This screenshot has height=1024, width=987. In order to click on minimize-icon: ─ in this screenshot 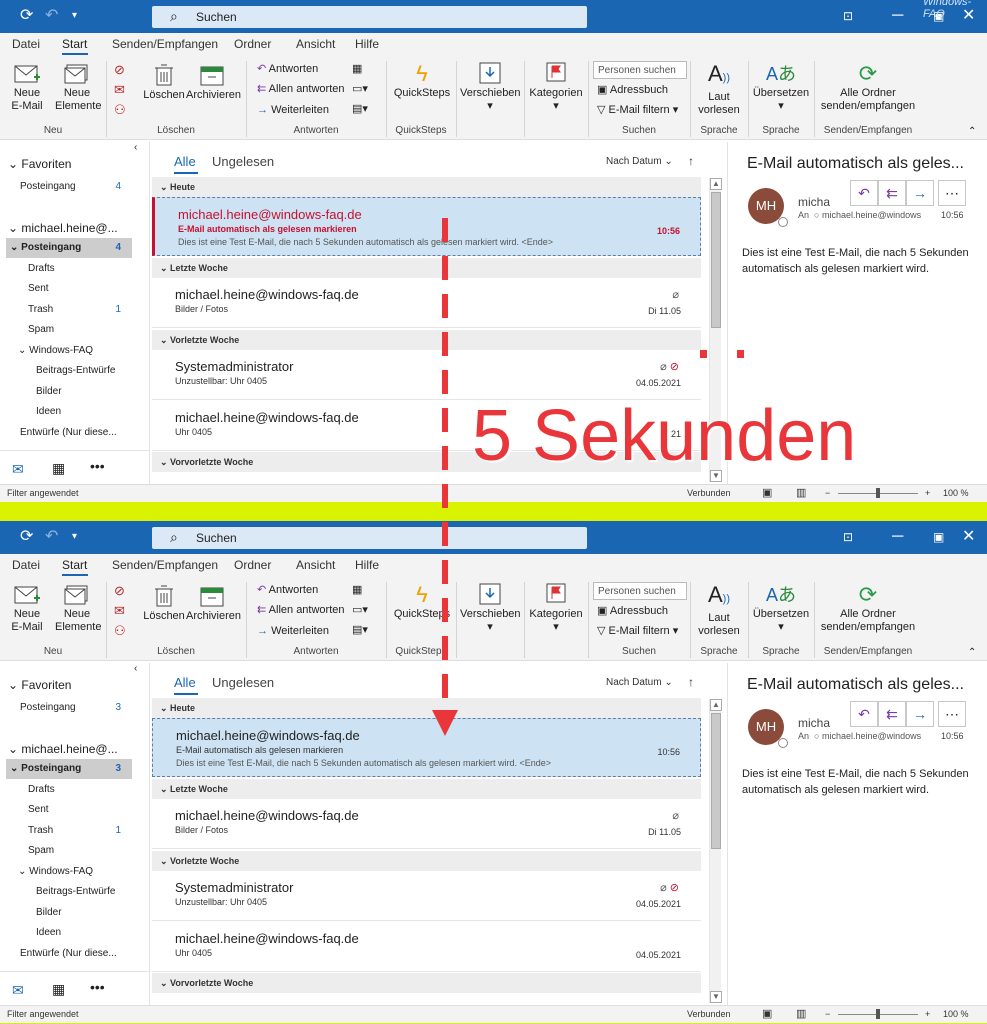, I will do `click(897, 537)`.